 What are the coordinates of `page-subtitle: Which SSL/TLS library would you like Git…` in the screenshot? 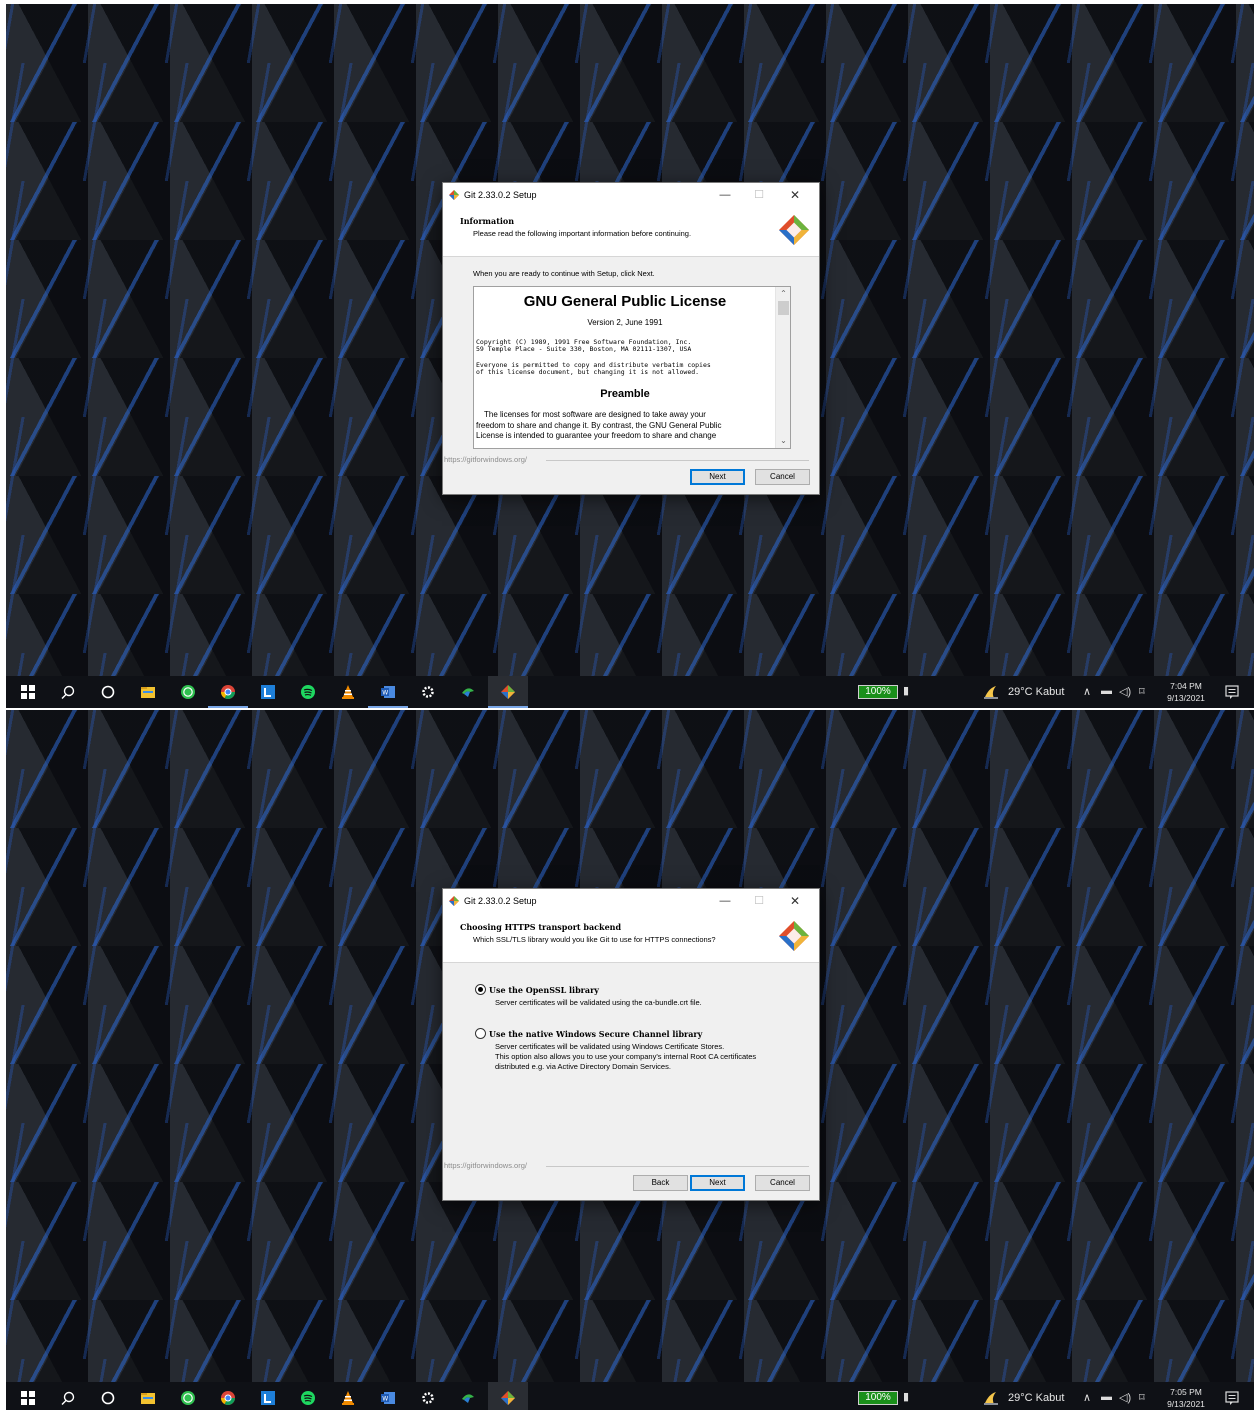 It's located at (594, 939).